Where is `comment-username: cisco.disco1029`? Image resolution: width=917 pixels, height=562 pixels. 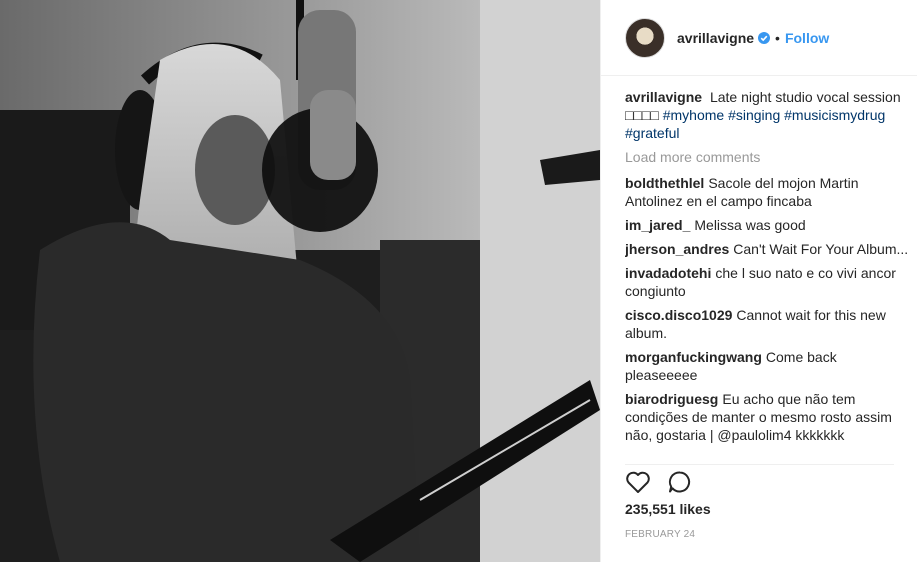
comment-username: cisco.disco1029 is located at coordinates (678, 315).